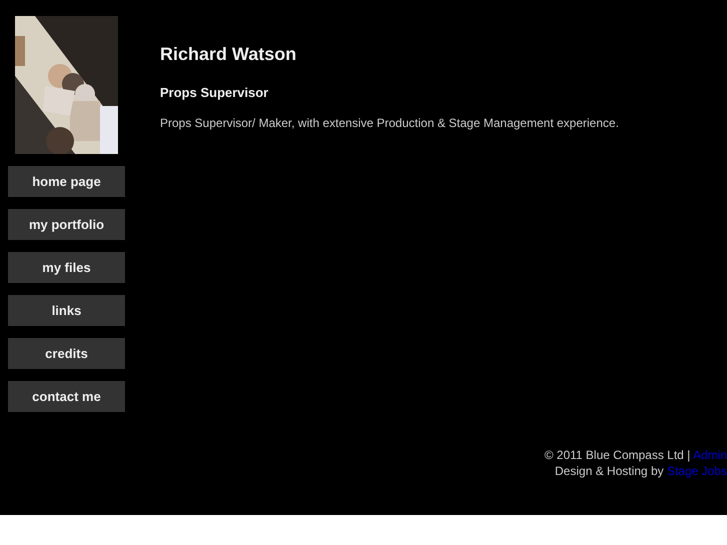 Image resolution: width=727 pixels, height=545 pixels. What do you see at coordinates (389, 123) in the screenshot?
I see `bio-text: Props Supervisor/ Maker, with extensive Production & Stage Management experience.` at bounding box center [389, 123].